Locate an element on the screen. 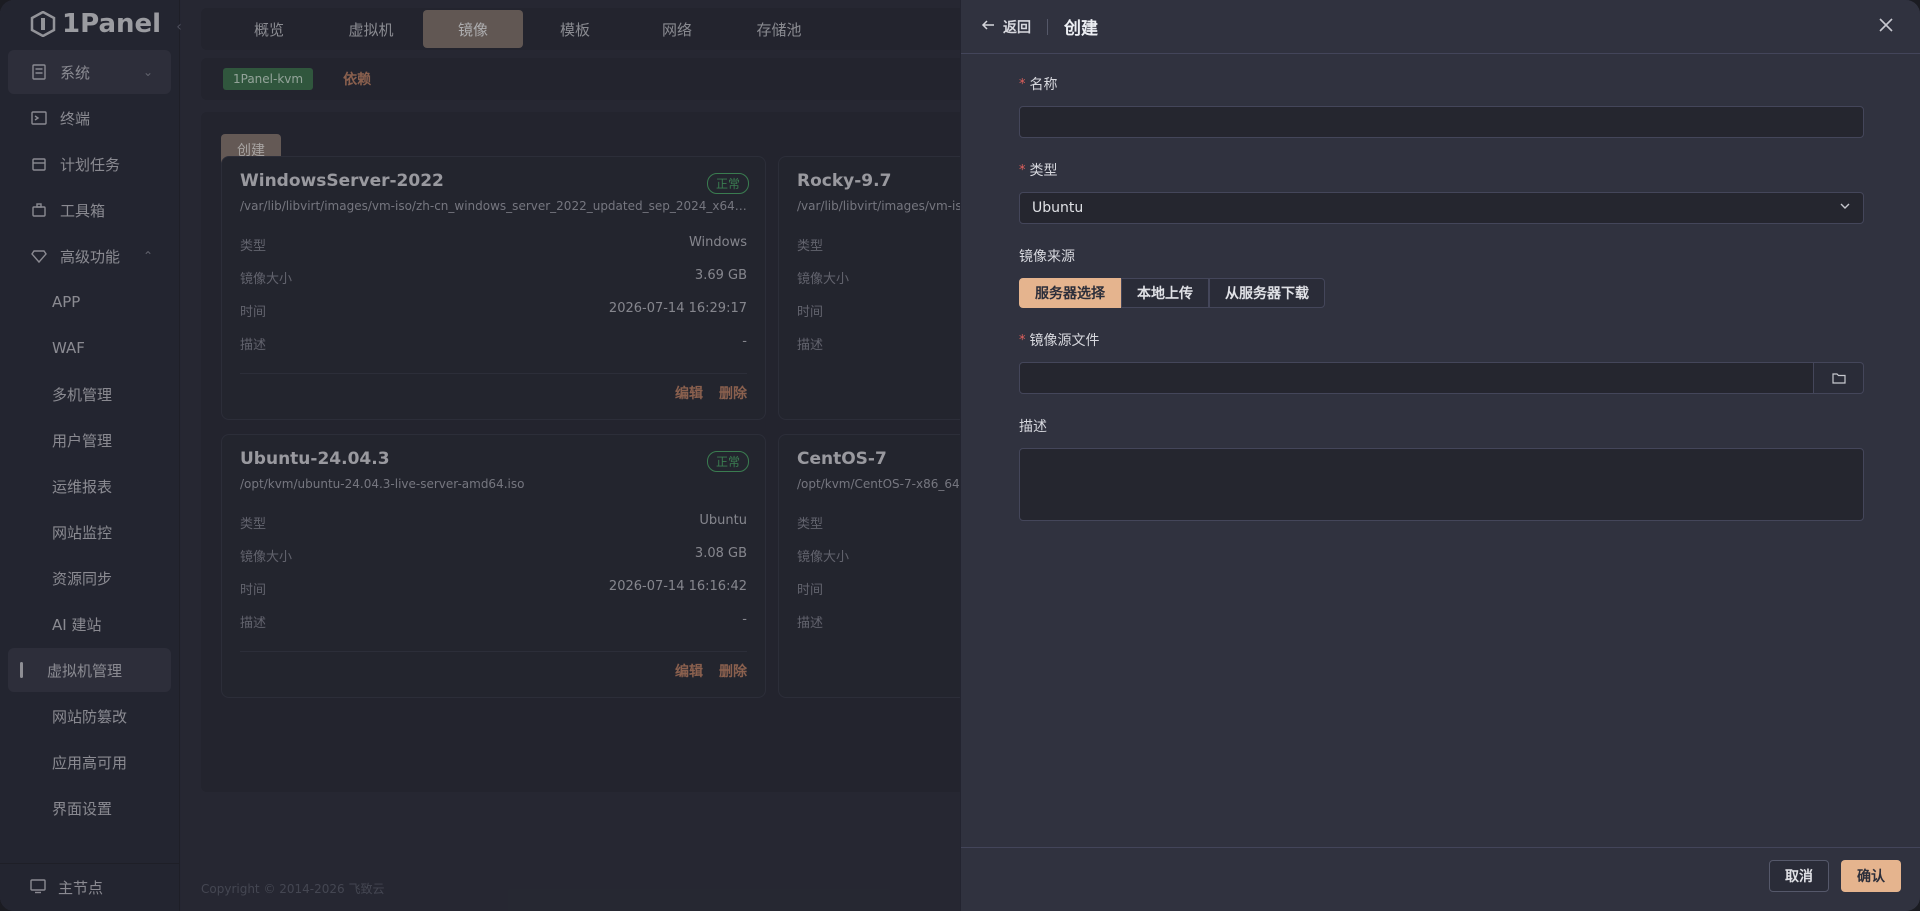  file-label-text: 镜像源文件 is located at coordinates (1064, 341).